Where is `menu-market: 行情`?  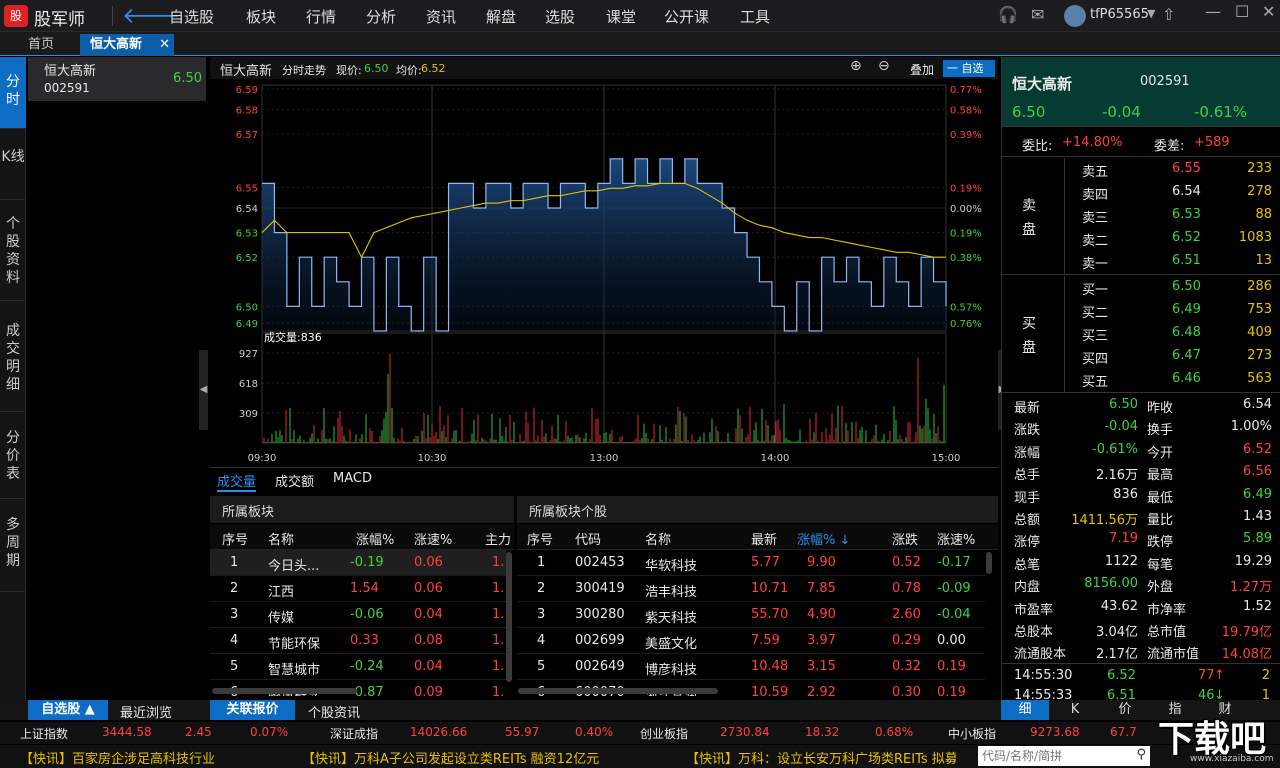 menu-market: 行情 is located at coordinates (321, 16).